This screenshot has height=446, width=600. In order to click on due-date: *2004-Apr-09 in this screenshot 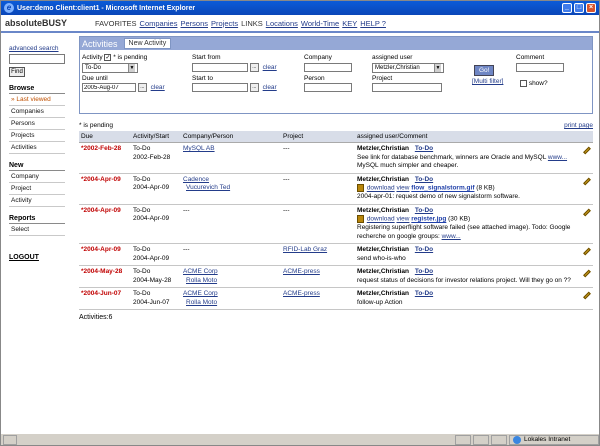, I will do `click(101, 179)`.